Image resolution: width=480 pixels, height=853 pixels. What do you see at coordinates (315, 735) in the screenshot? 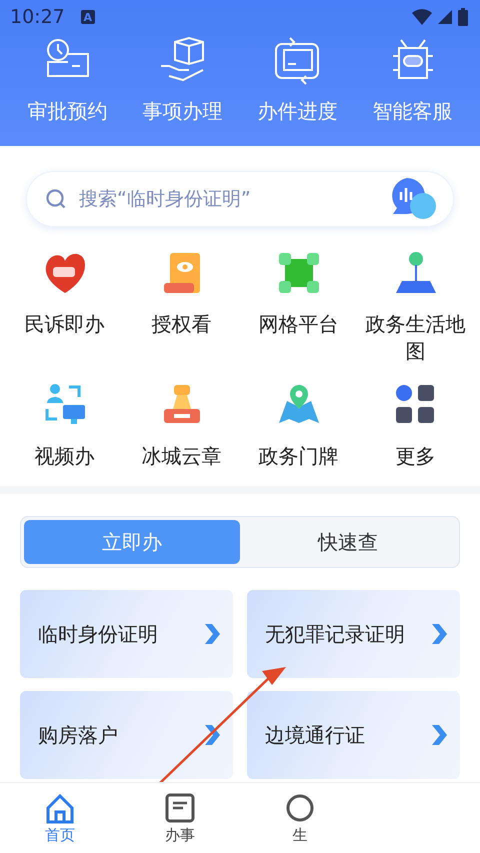
I see `card-title: 边境通行证` at bounding box center [315, 735].